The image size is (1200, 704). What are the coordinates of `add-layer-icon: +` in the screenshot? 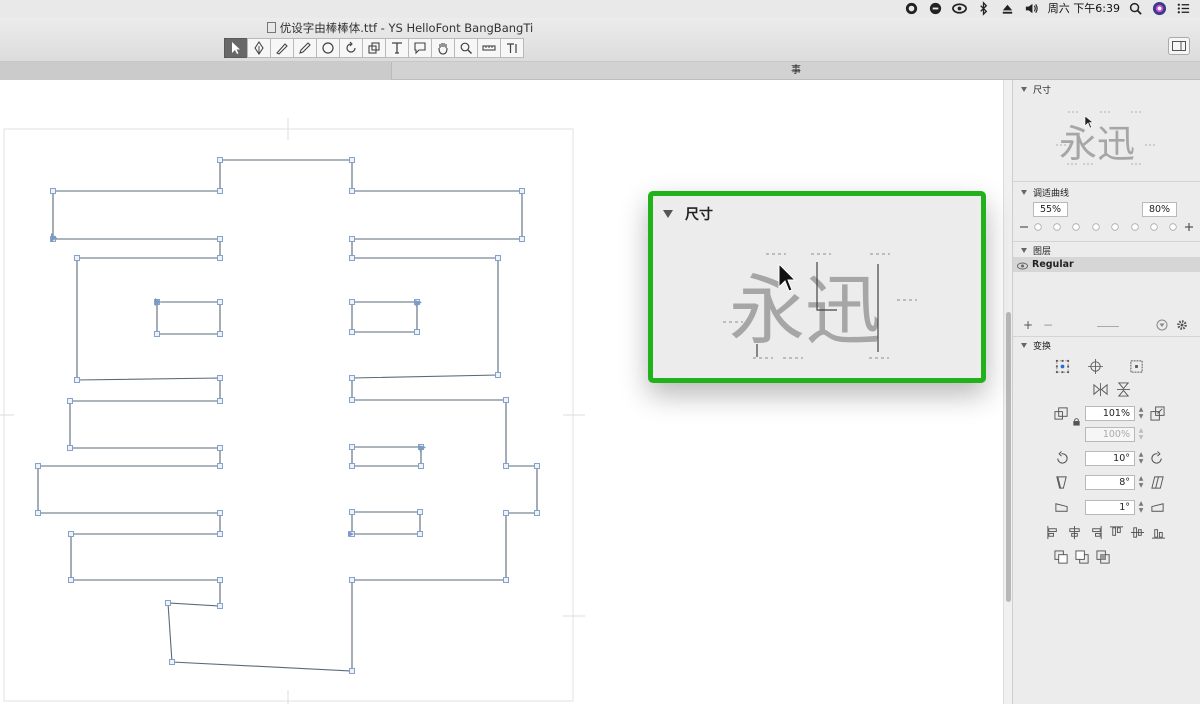 It's located at (1028, 325).